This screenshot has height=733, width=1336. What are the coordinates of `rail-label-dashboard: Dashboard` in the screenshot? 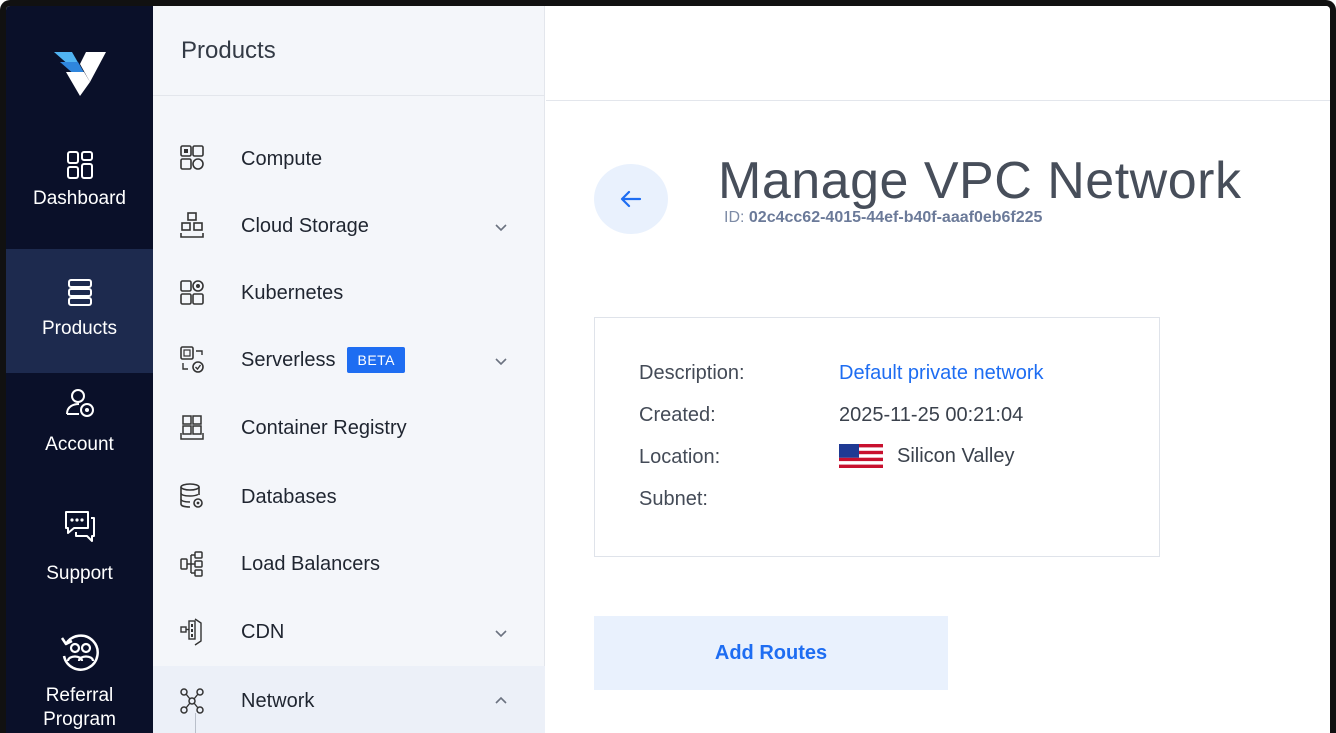 It's located at (79, 198).